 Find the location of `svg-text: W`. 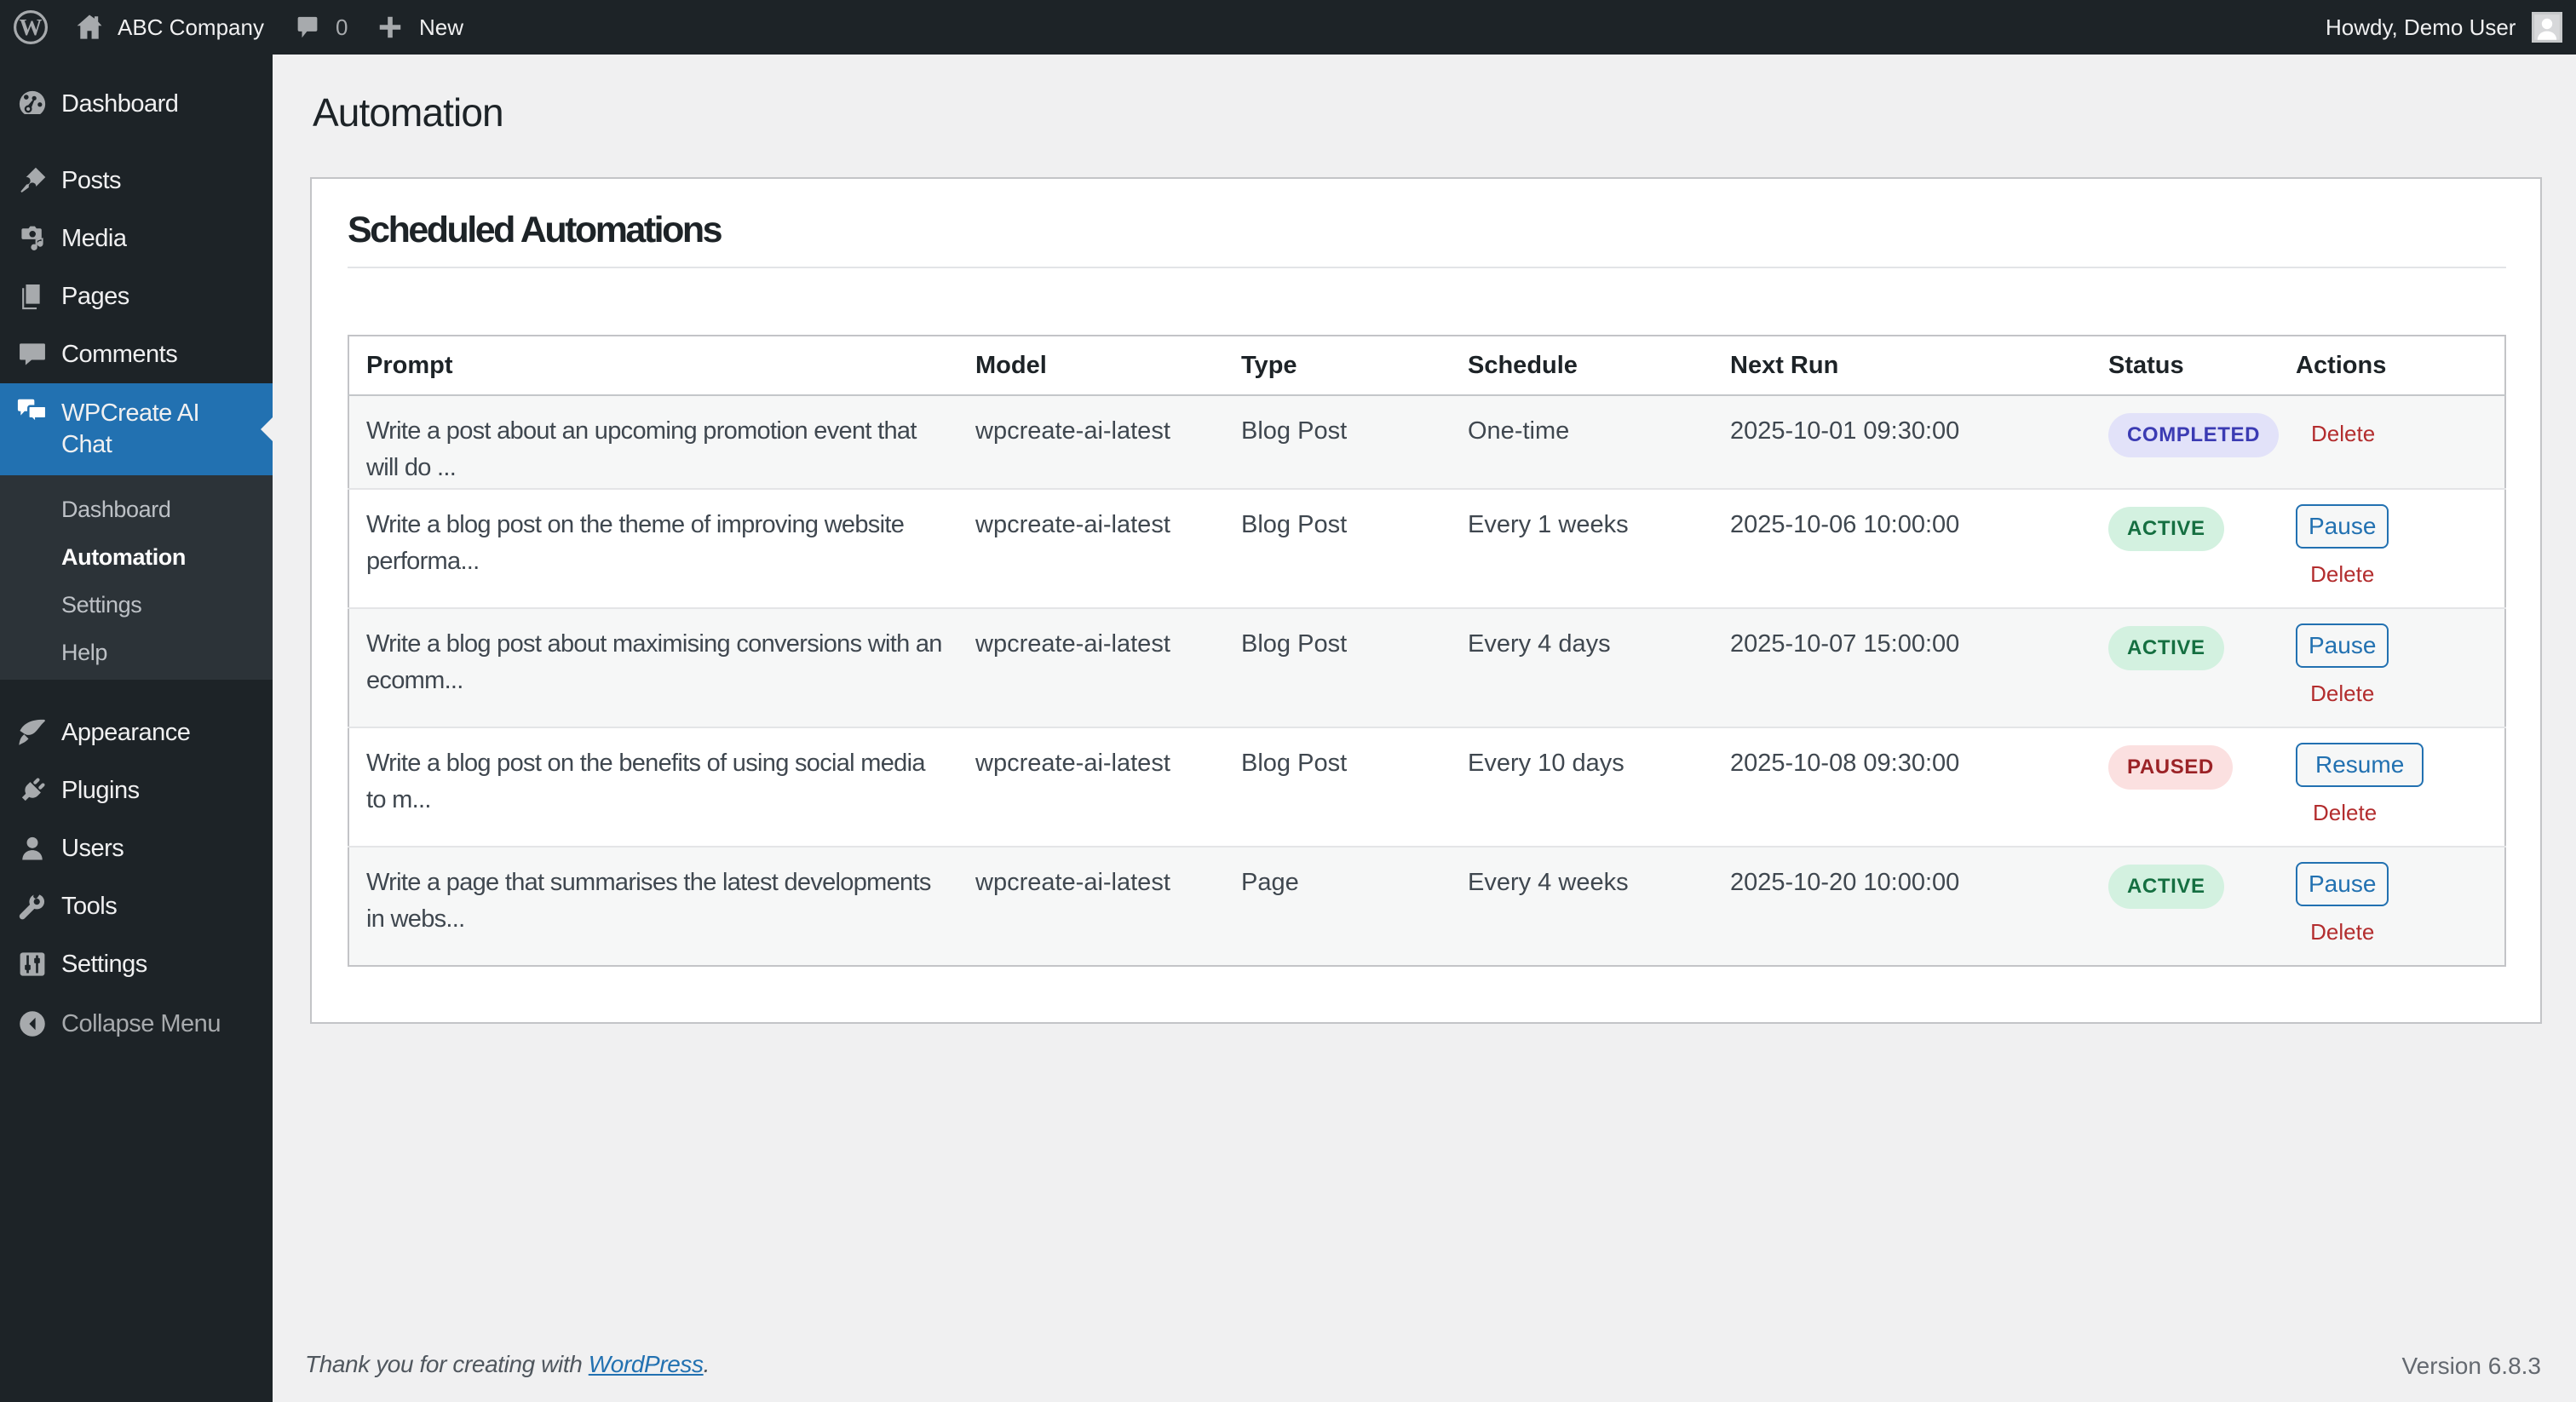

svg-text: W is located at coordinates (31, 27).